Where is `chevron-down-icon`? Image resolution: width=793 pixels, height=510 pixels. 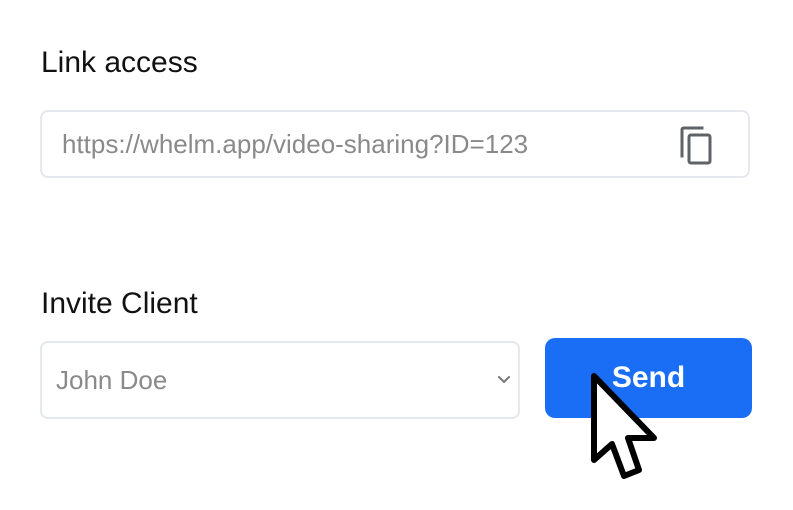 chevron-down-icon is located at coordinates (504, 379).